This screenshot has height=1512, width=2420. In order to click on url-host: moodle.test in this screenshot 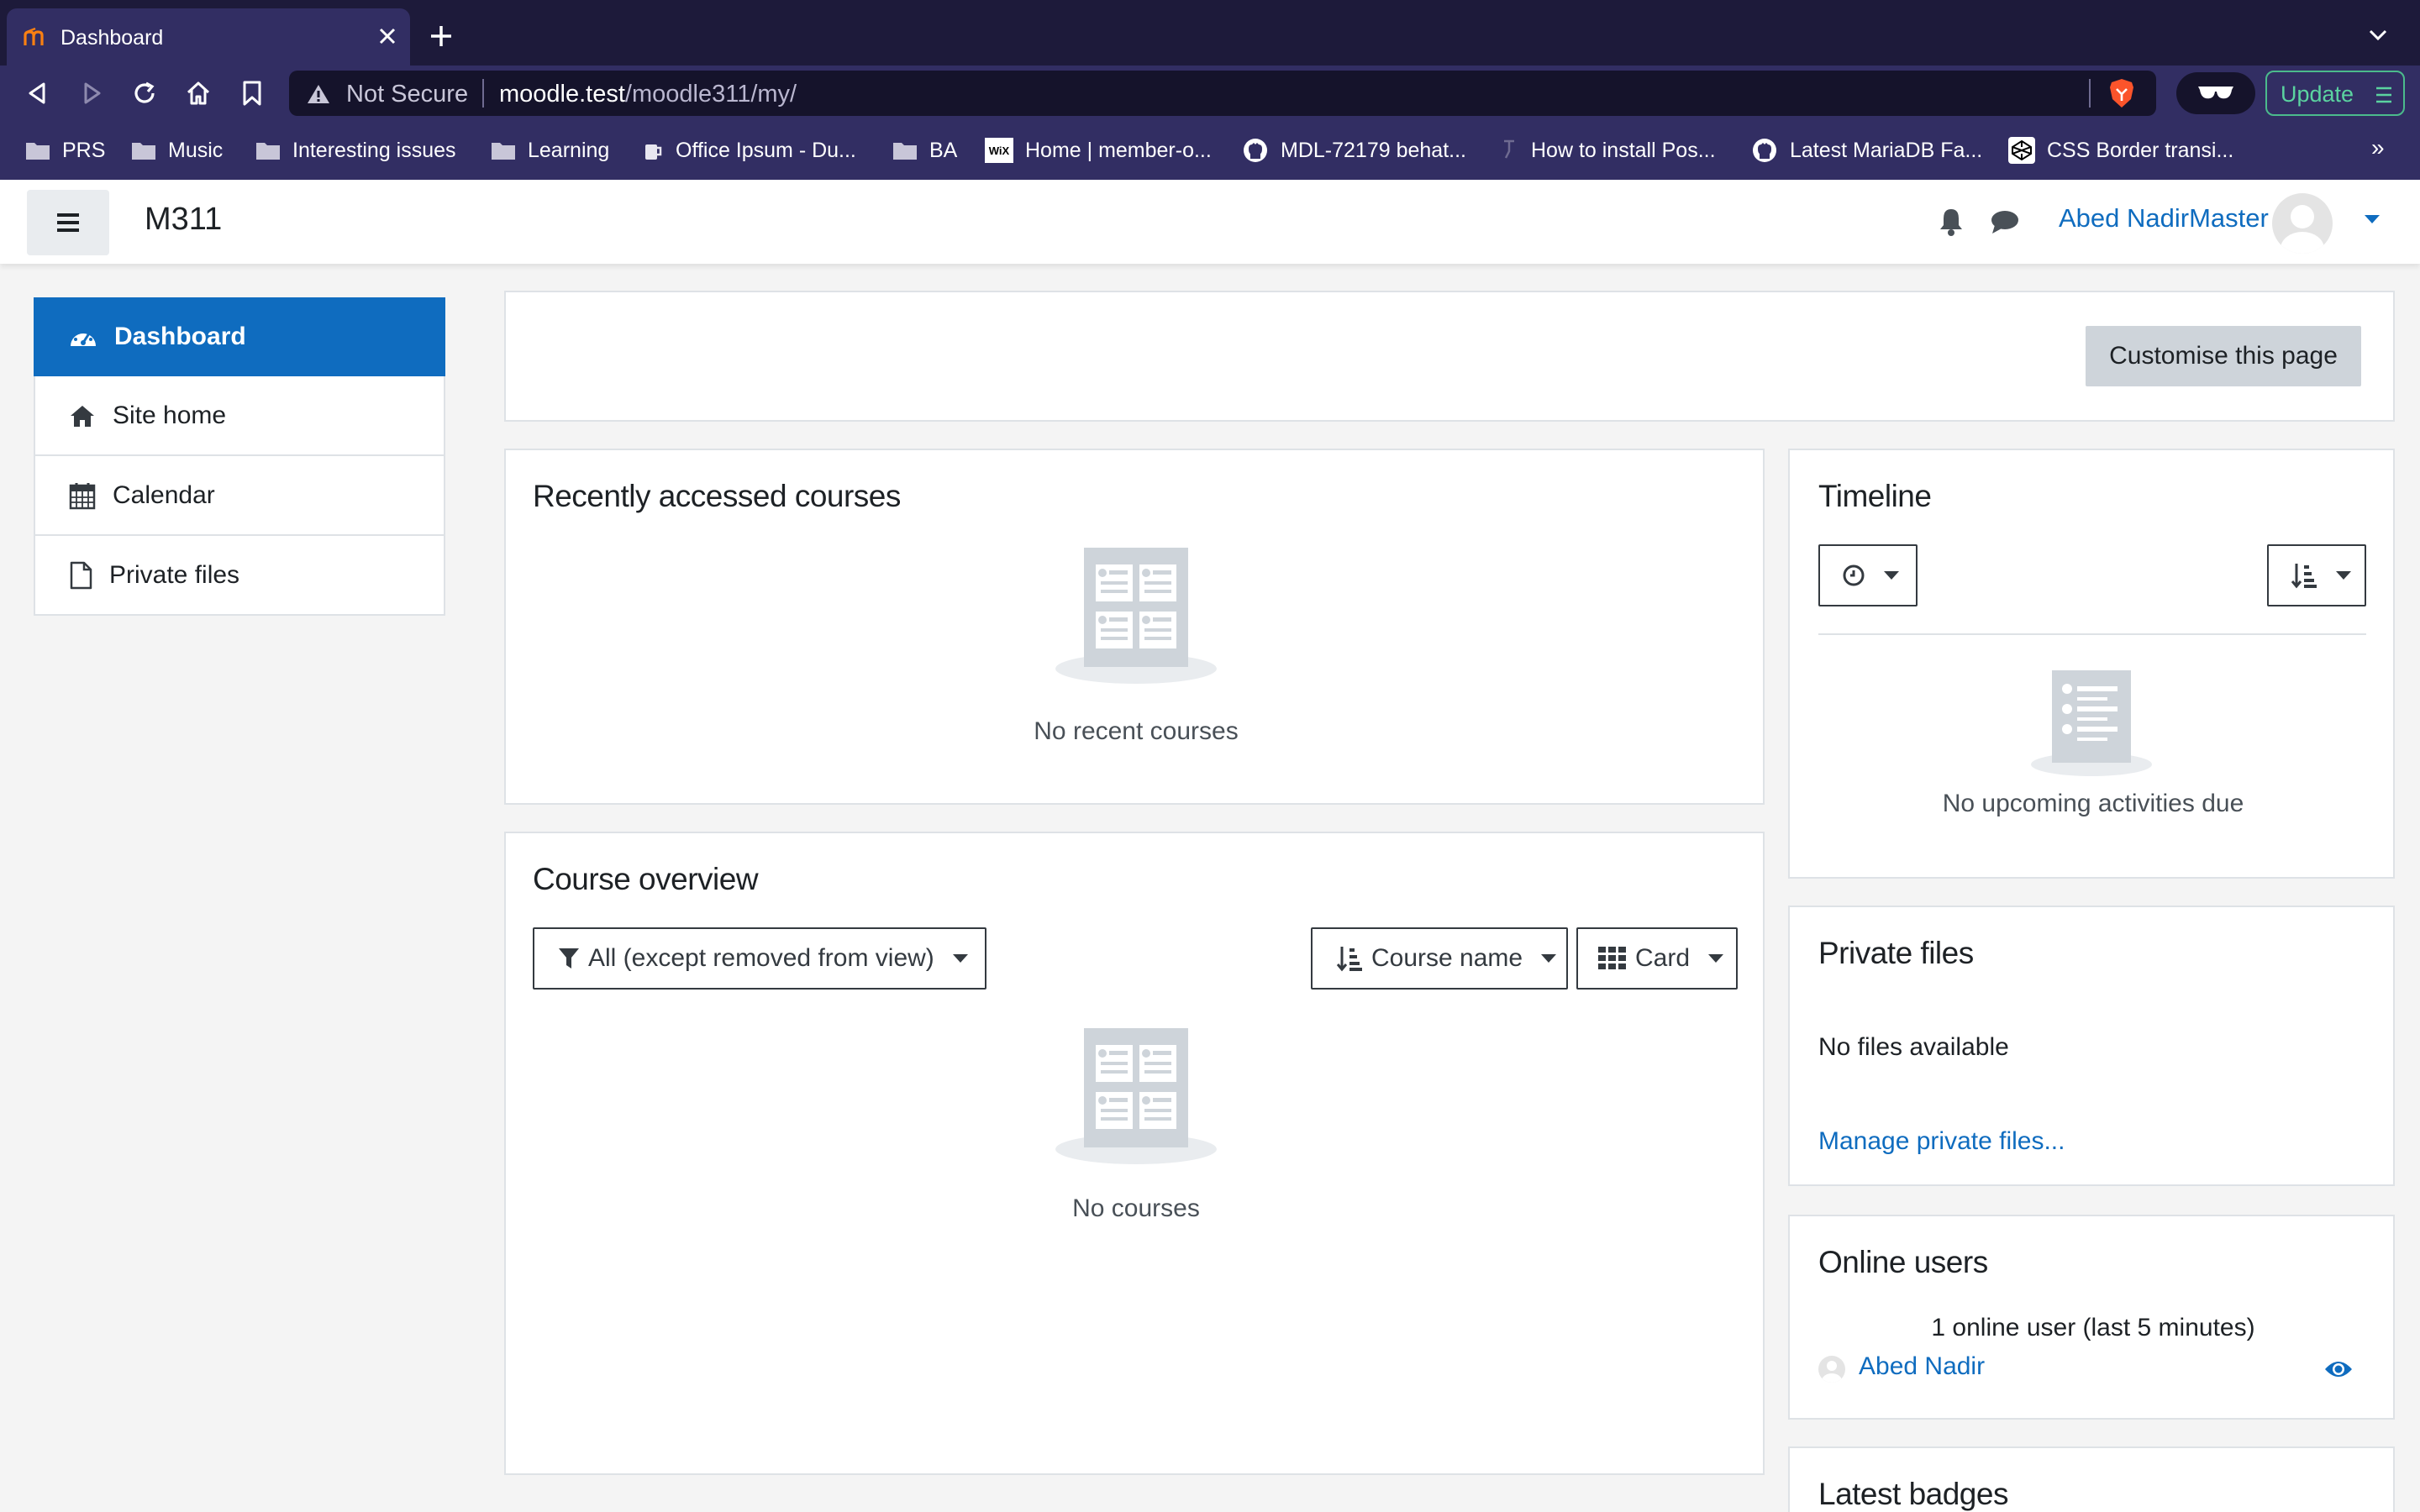, I will do `click(562, 94)`.